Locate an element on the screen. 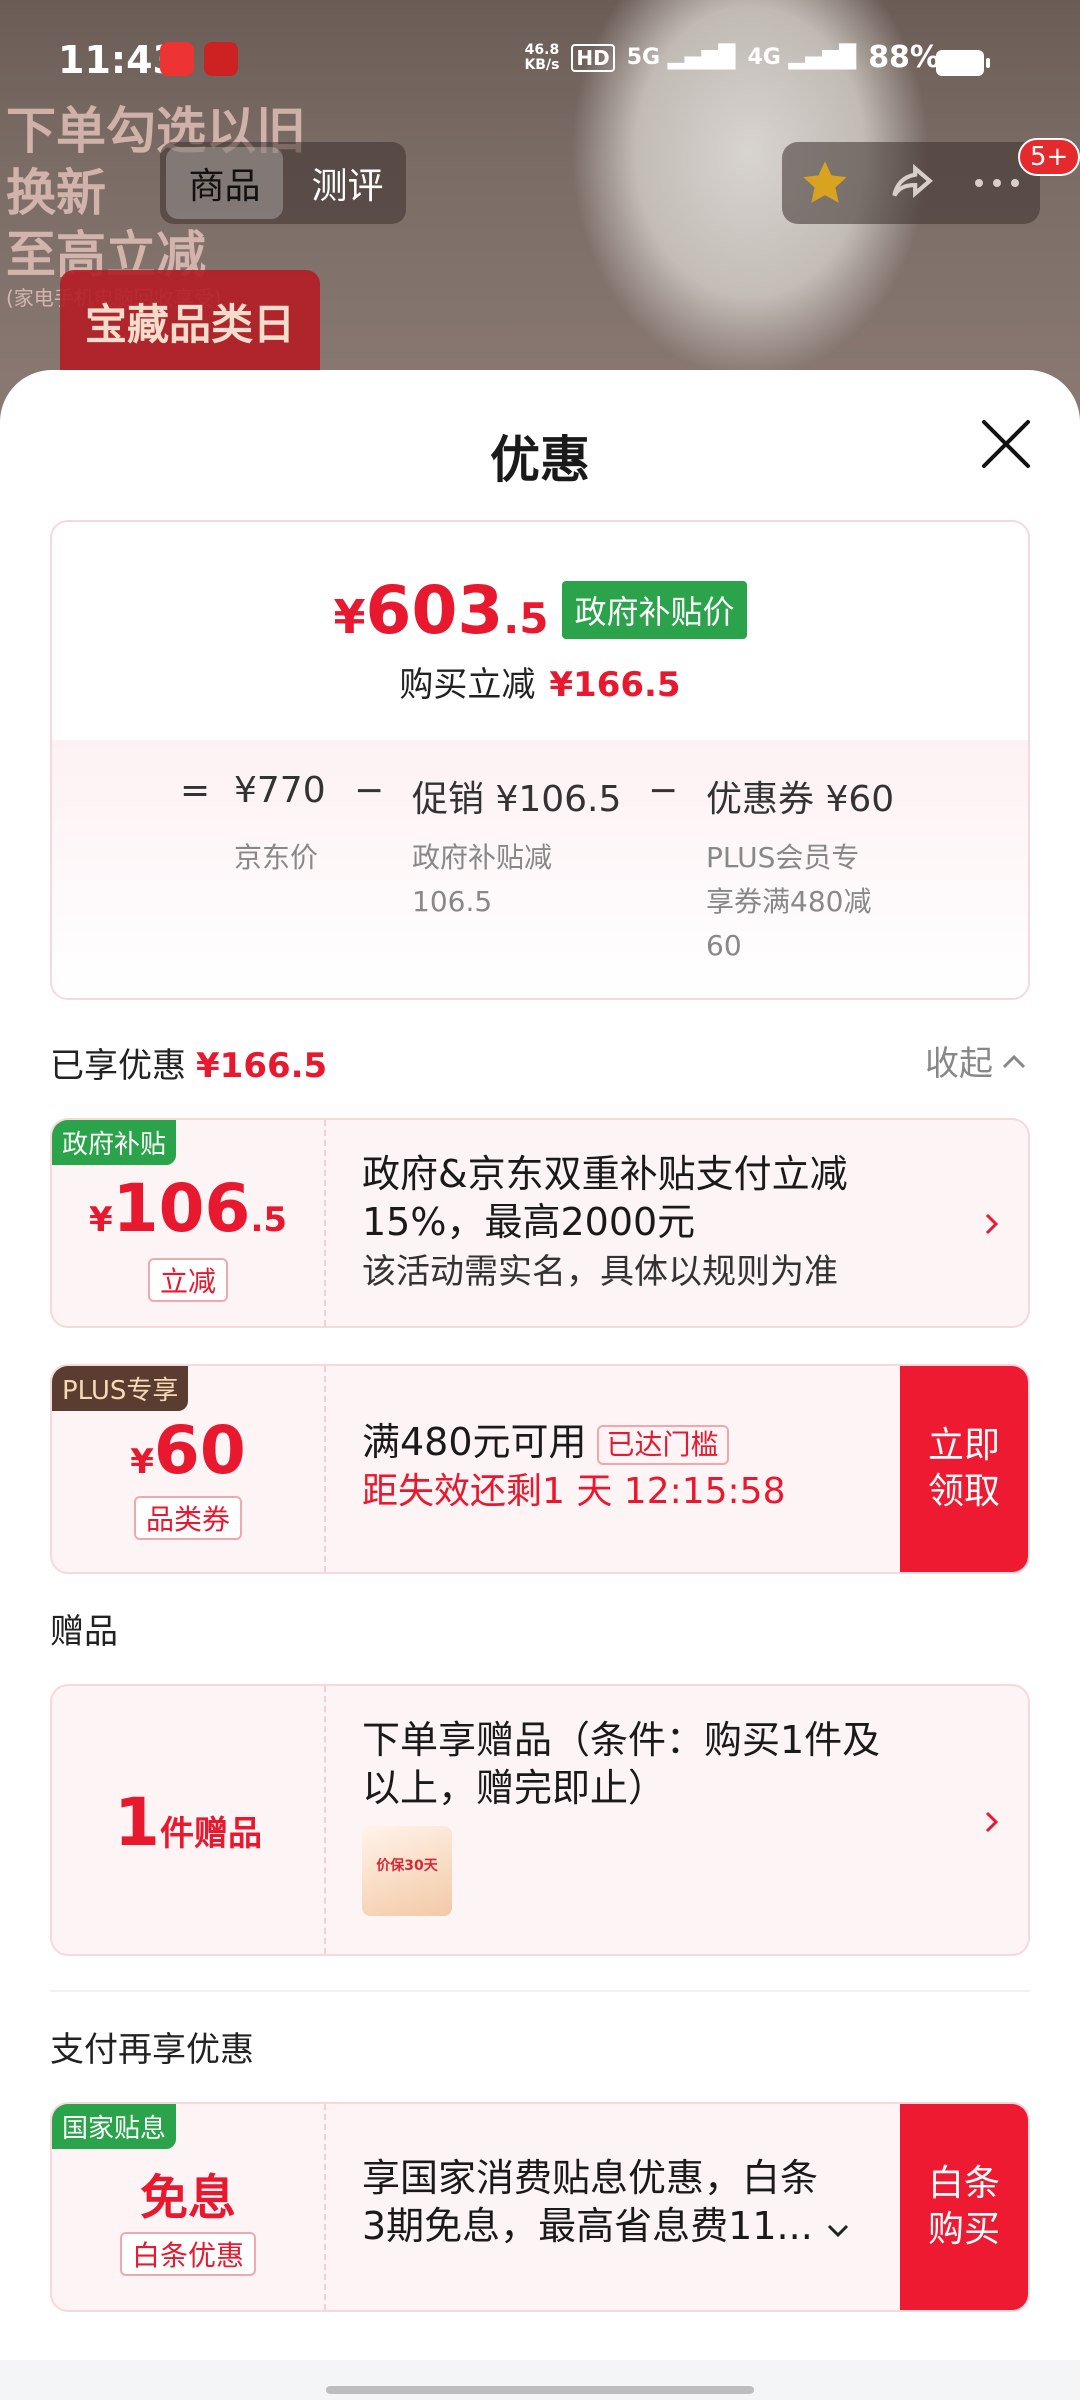 This screenshot has width=1080, height=2400. status-bar: 11:43 46.8 KB/s HD 5G ▂▄▆█ 4G ▂▄▆█ 88% is located at coordinates (540, 60).